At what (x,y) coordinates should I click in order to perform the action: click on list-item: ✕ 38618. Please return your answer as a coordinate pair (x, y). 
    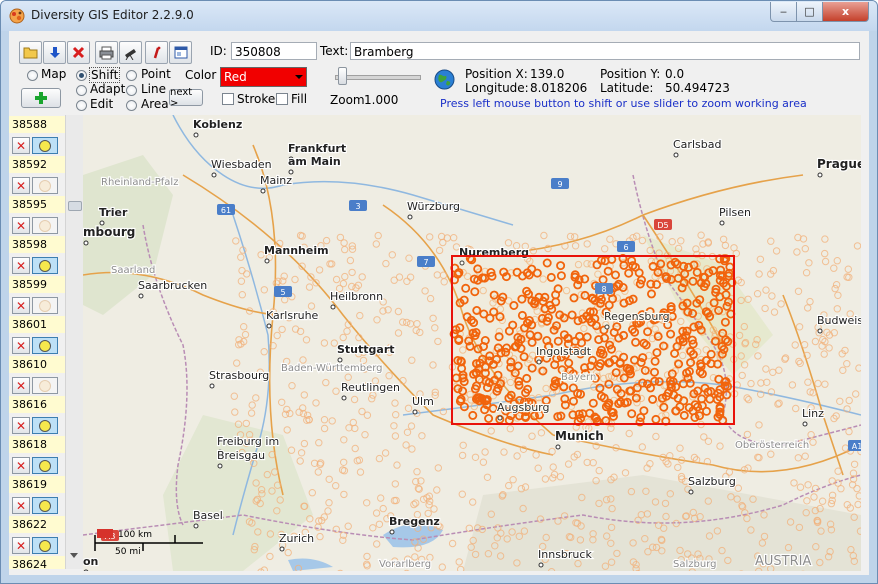
    Looking at the image, I should click on (37, 435).